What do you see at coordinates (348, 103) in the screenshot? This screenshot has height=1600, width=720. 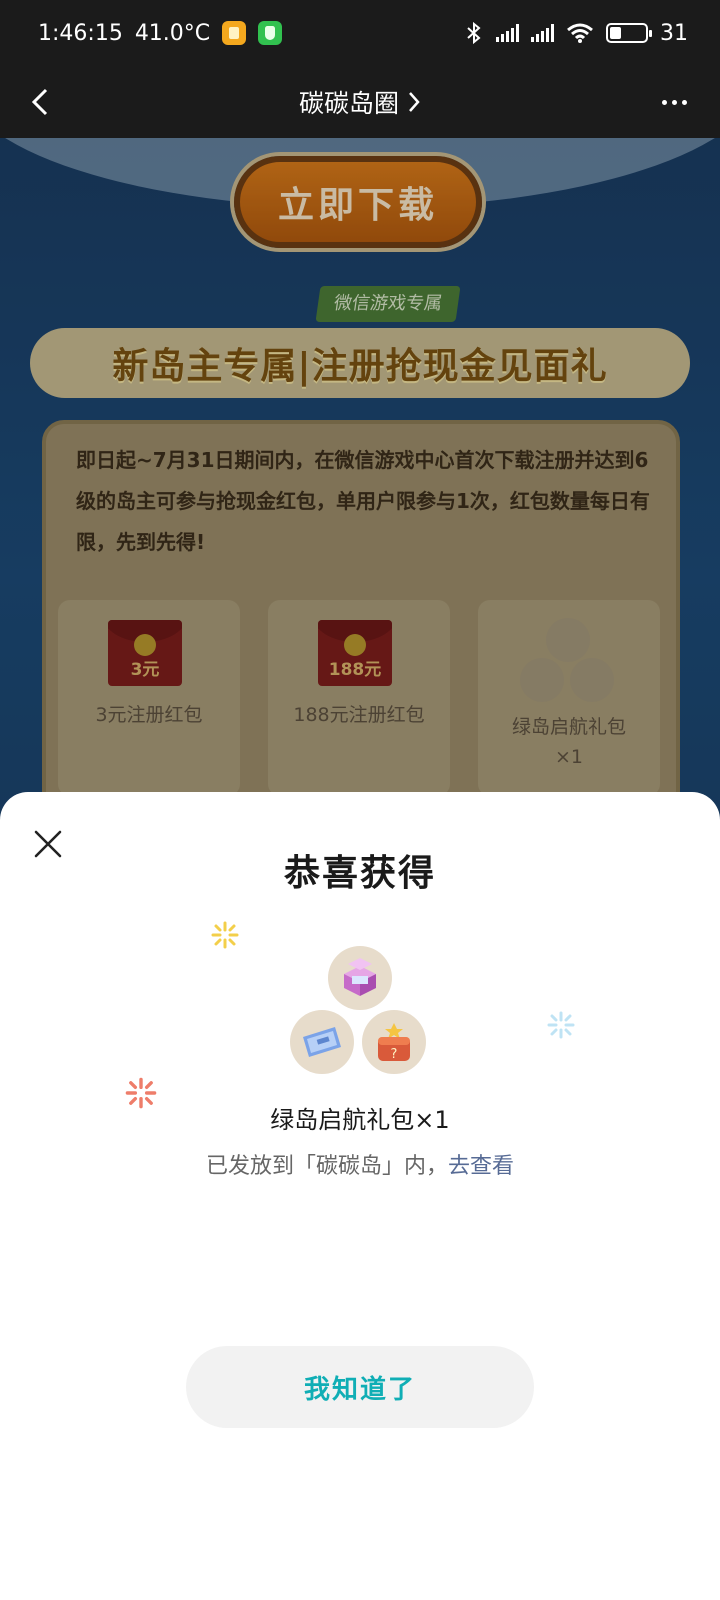 I see `page-title: 碳碳岛圈` at bounding box center [348, 103].